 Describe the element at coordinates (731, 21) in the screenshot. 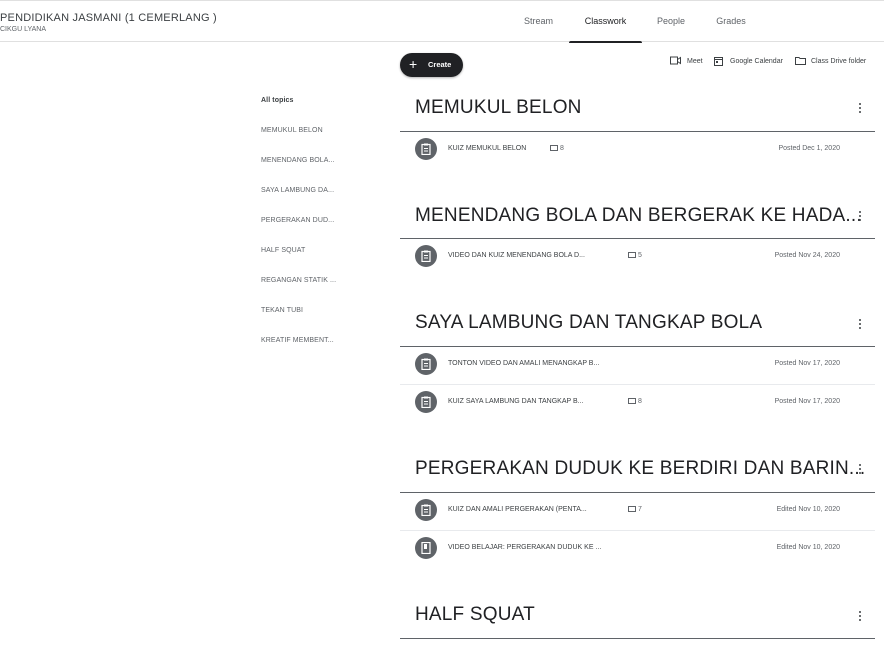

I see `tab-grades: Grades` at that location.